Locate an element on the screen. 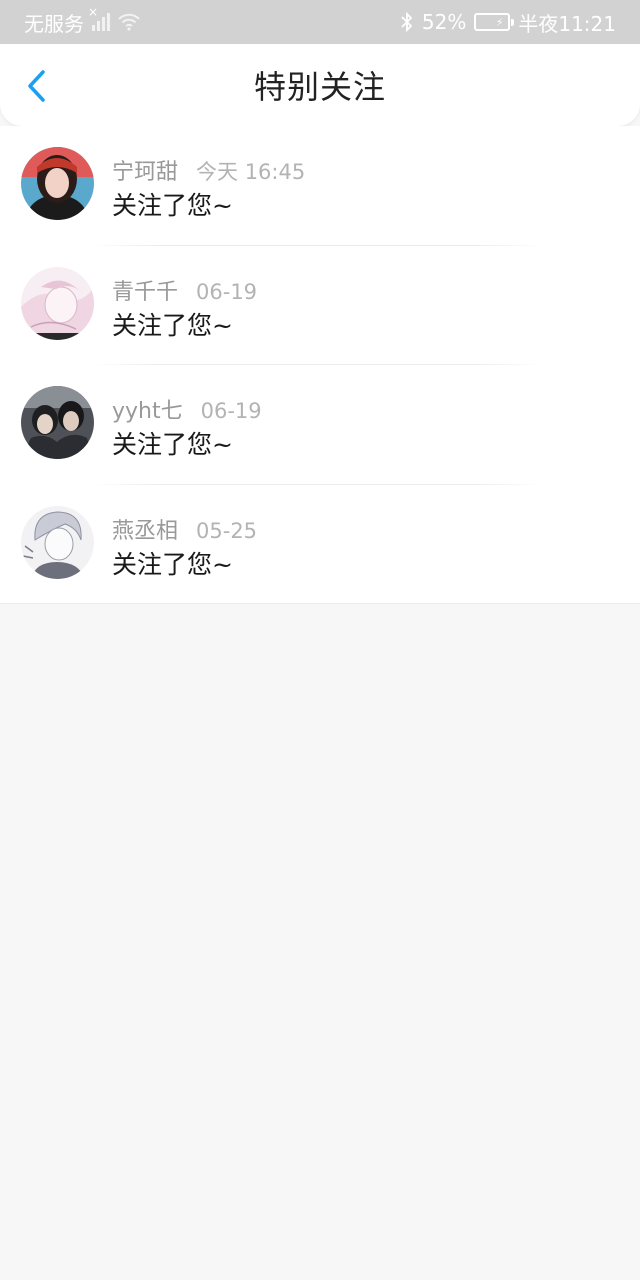 This screenshot has height=1280, width=640. title-bar: 特别关注 is located at coordinates (320, 85).